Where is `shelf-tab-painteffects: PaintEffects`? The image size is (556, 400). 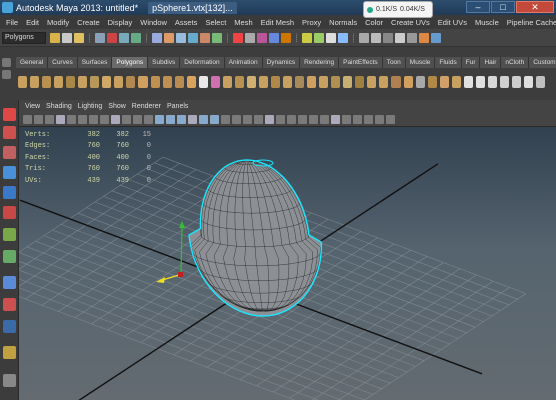 shelf-tab-painteffects: PaintEffects is located at coordinates (361, 62).